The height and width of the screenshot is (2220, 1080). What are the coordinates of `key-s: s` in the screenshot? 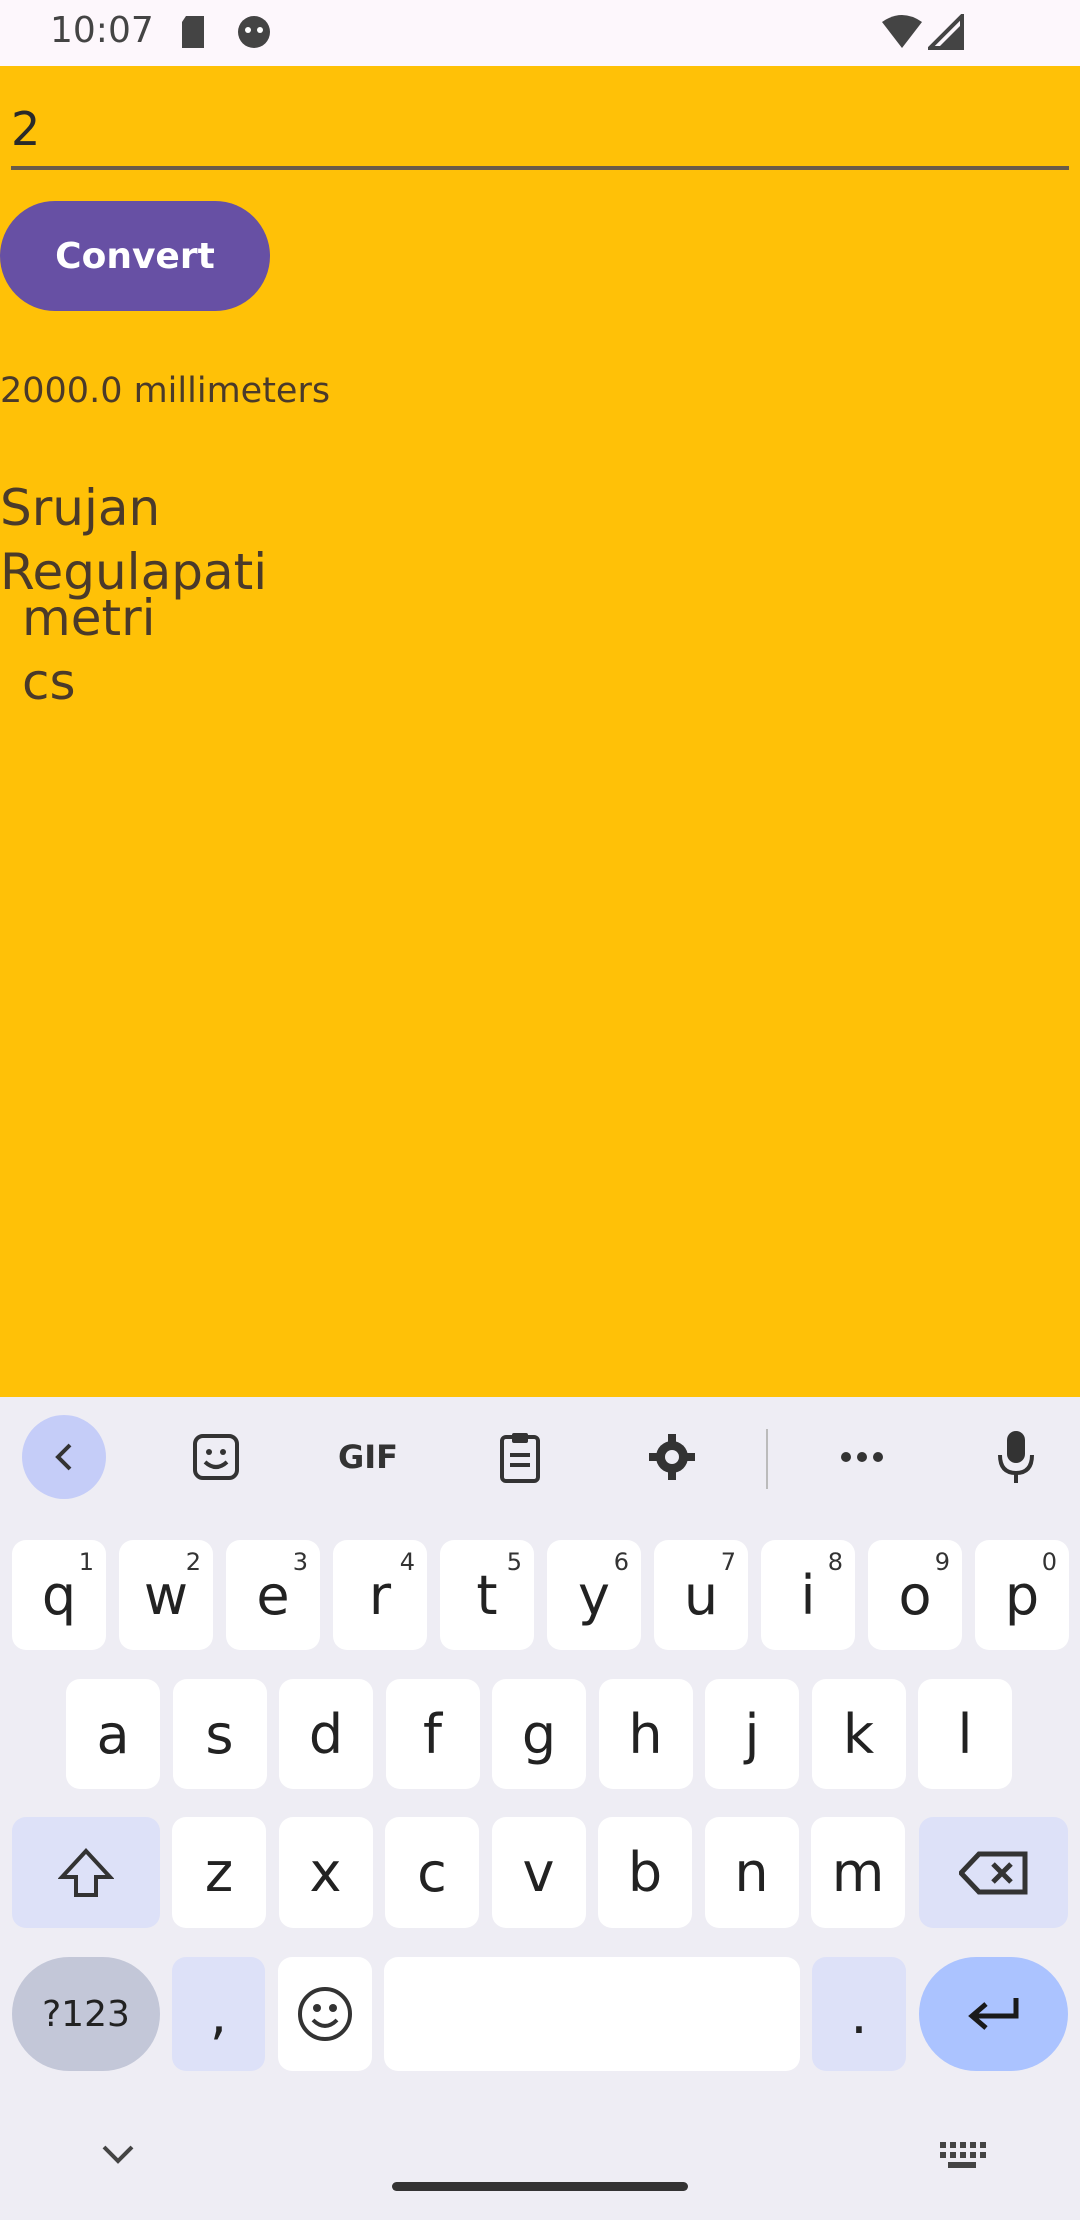 It's located at (219, 1734).